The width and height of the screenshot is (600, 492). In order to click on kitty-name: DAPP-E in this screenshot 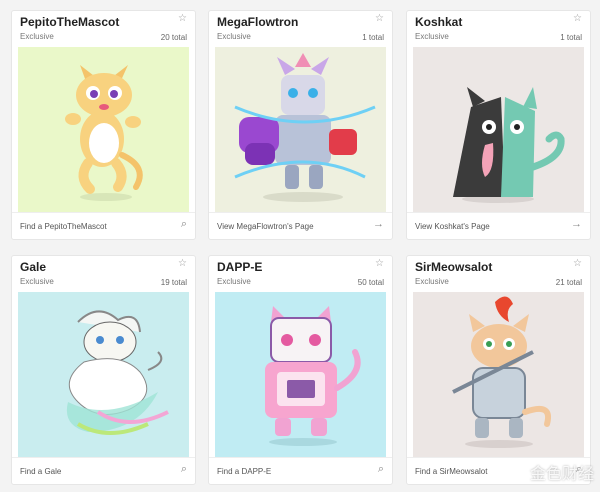, I will do `click(300, 267)`.